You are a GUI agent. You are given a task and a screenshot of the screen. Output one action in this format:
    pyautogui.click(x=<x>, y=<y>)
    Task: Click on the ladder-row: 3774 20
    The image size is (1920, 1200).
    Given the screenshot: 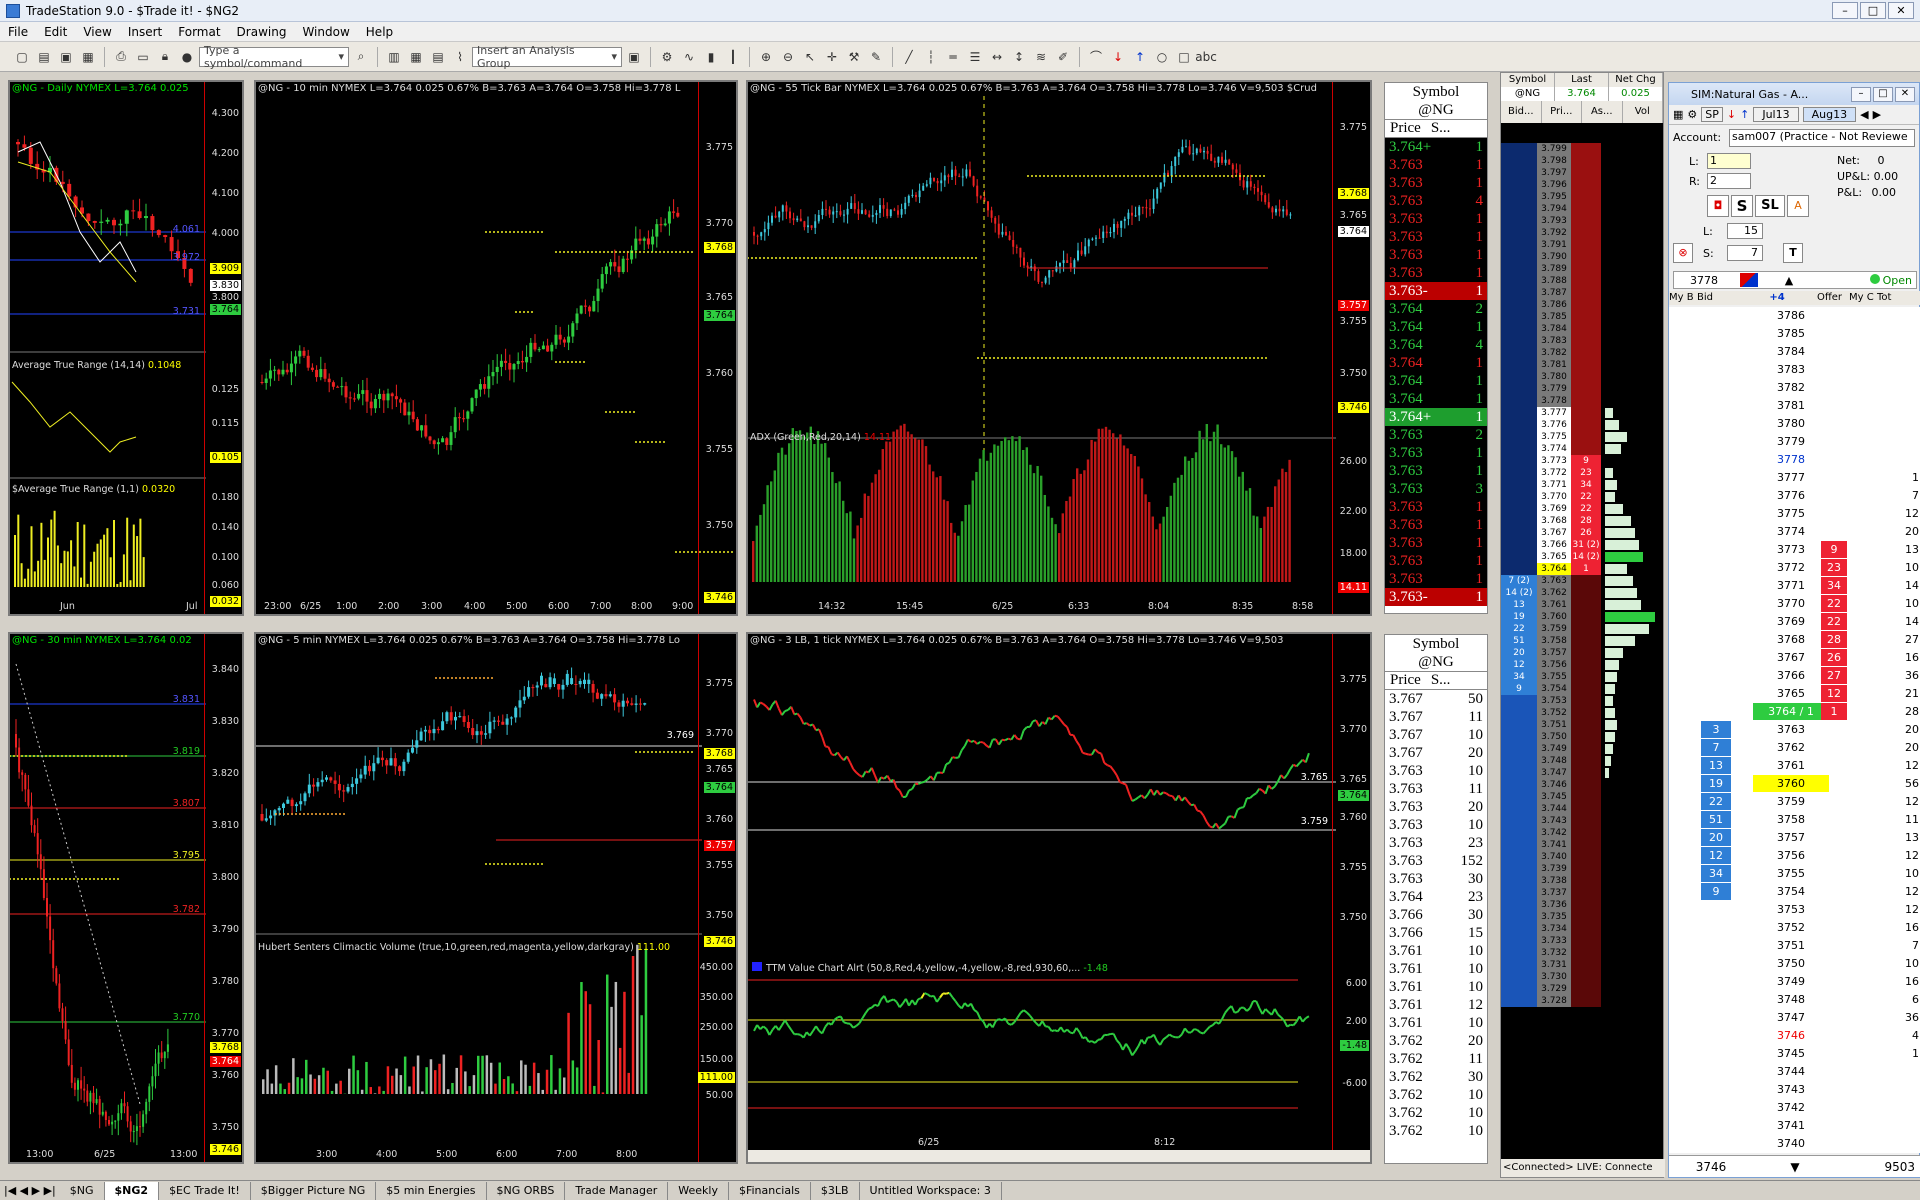 What is the action you would take?
    pyautogui.click(x=1794, y=531)
    